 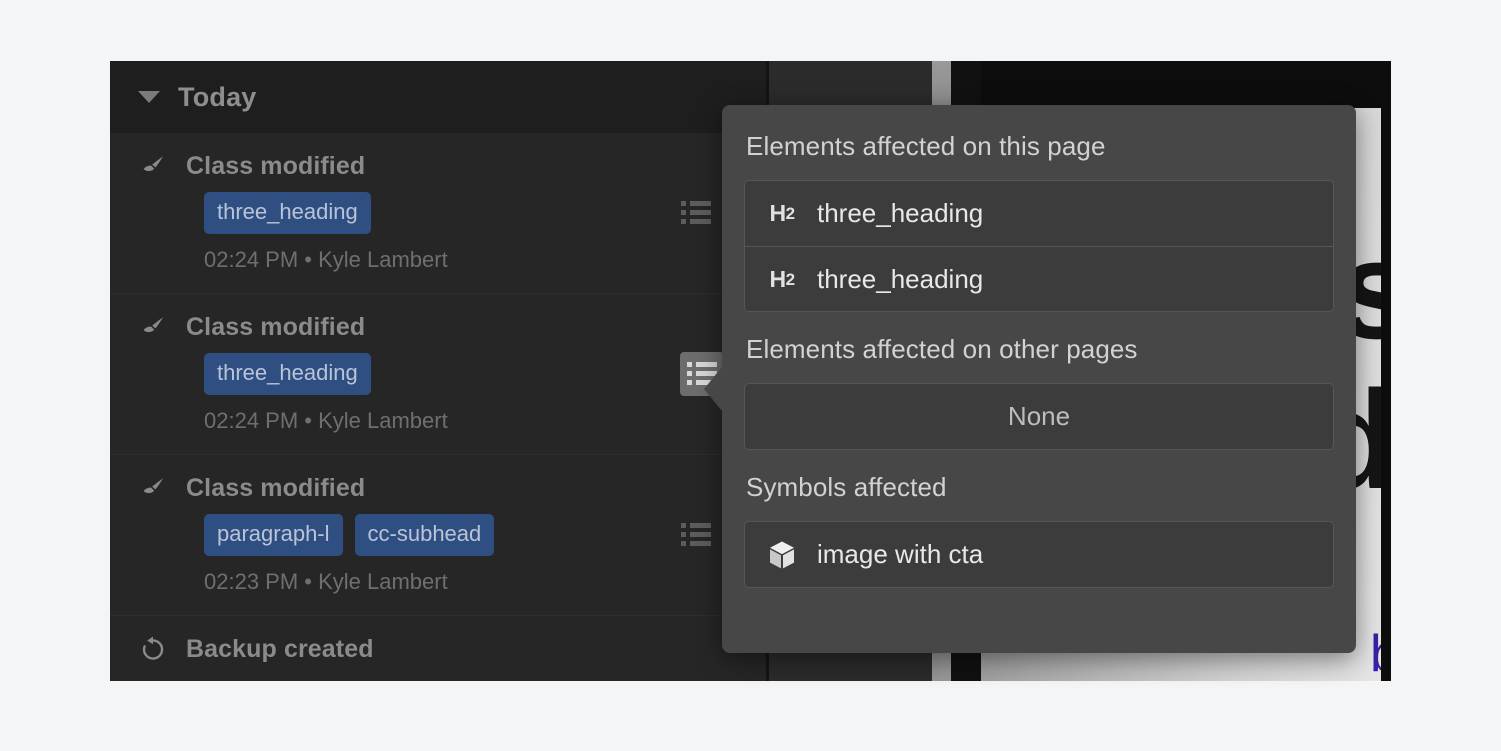 What do you see at coordinates (900, 554) in the screenshot?
I see `list-item-label: image with cta` at bounding box center [900, 554].